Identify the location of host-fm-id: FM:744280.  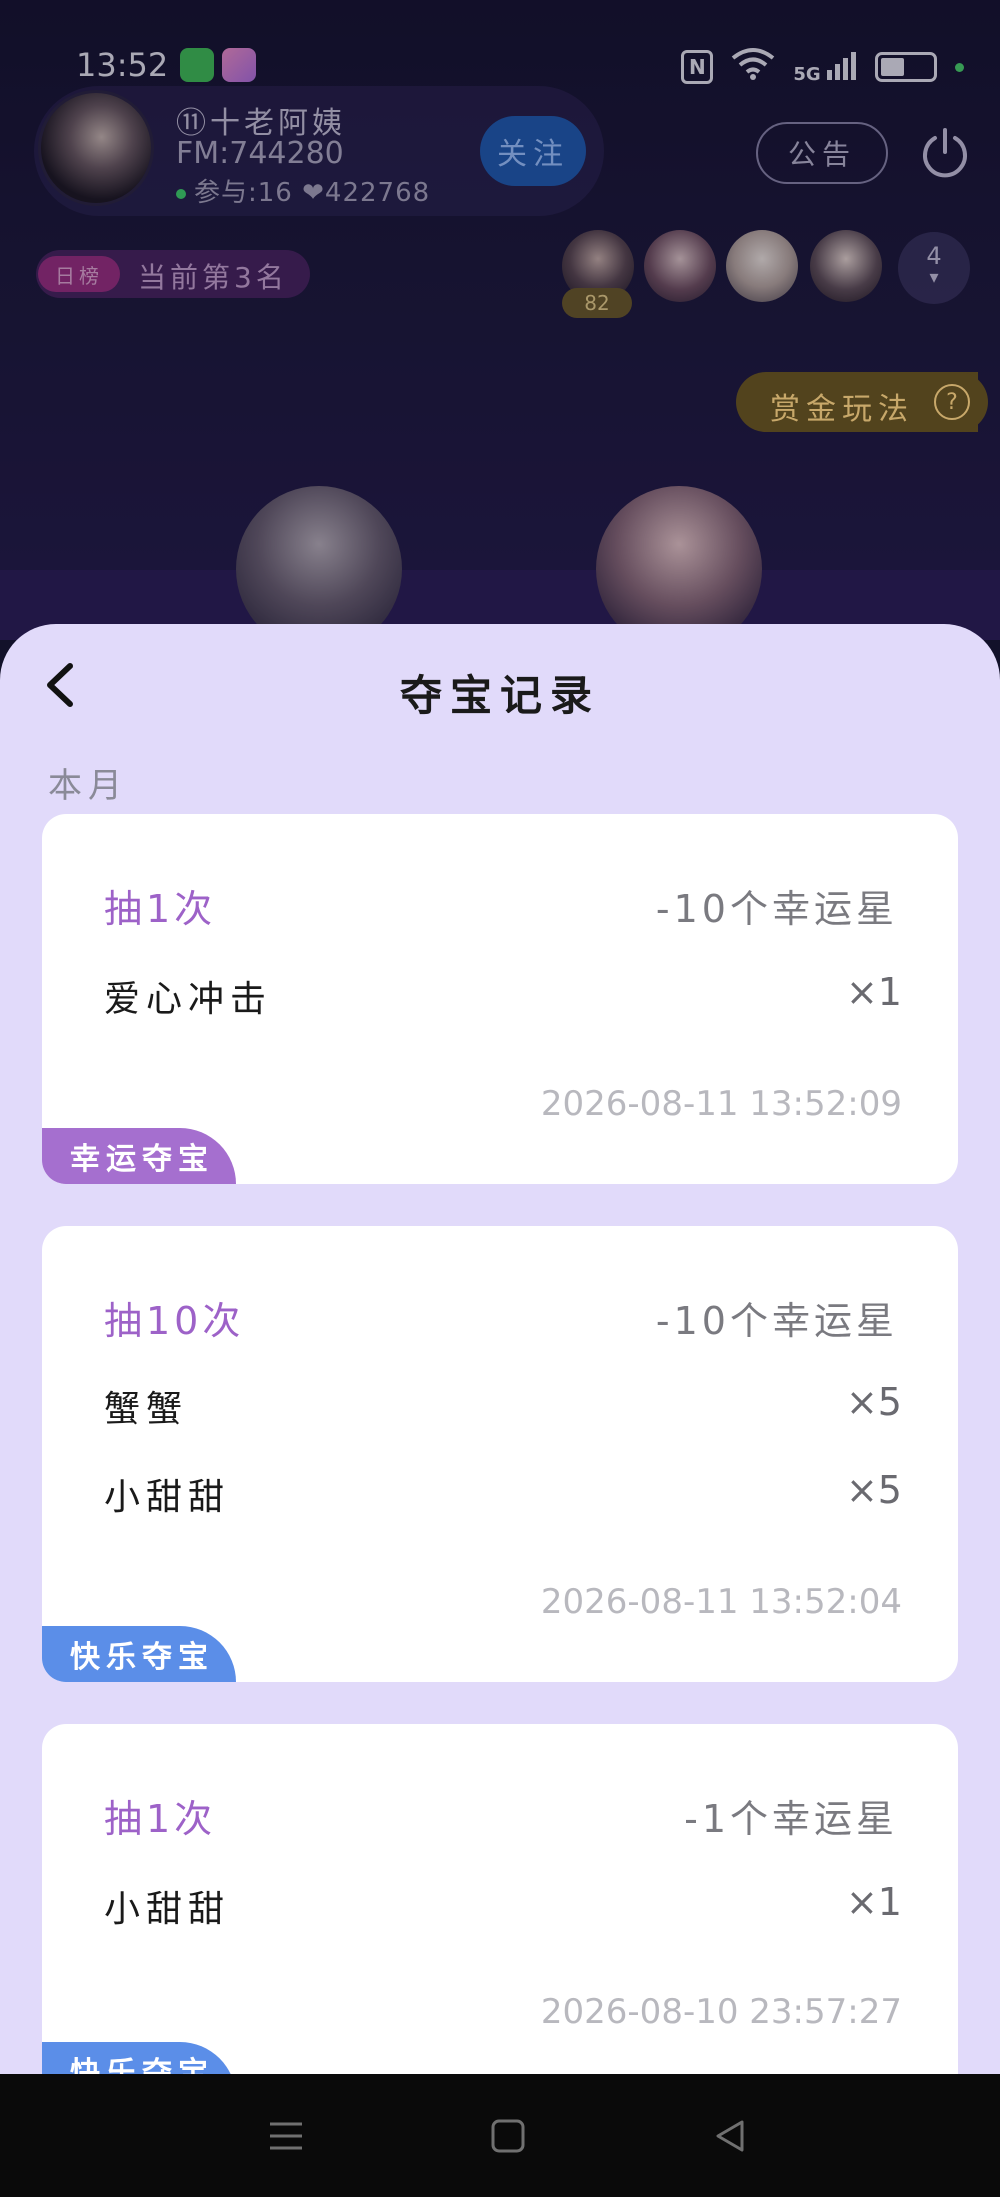
(260, 153).